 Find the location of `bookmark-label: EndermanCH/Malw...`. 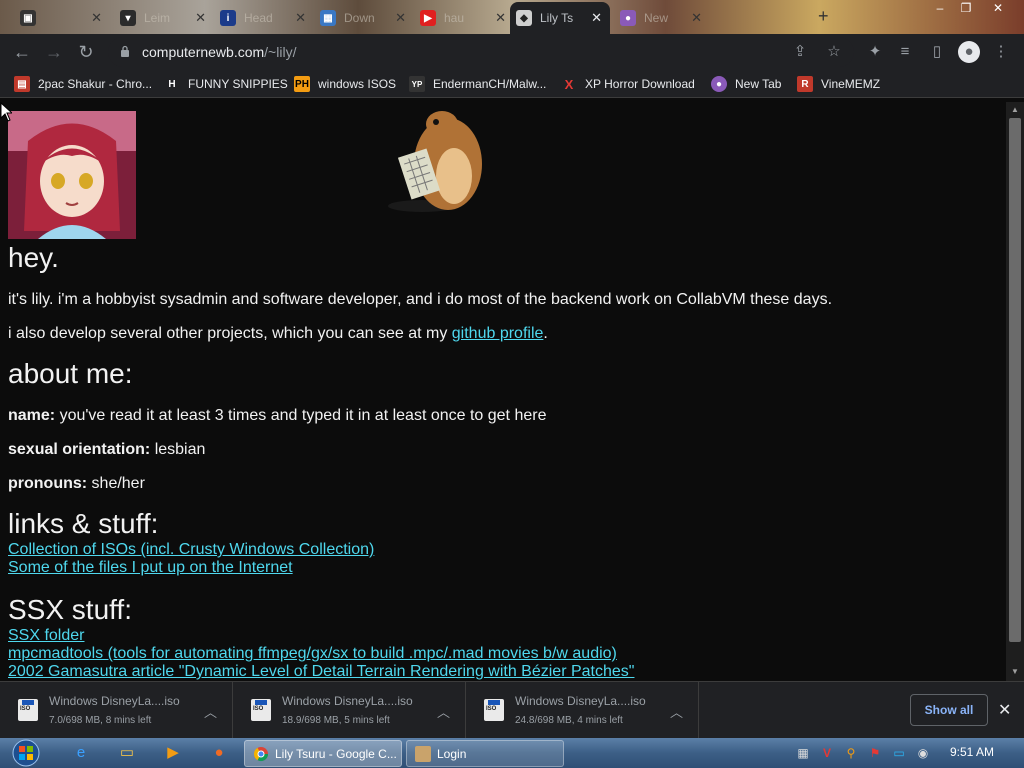

bookmark-label: EndermanCH/Malw... is located at coordinates (490, 84).